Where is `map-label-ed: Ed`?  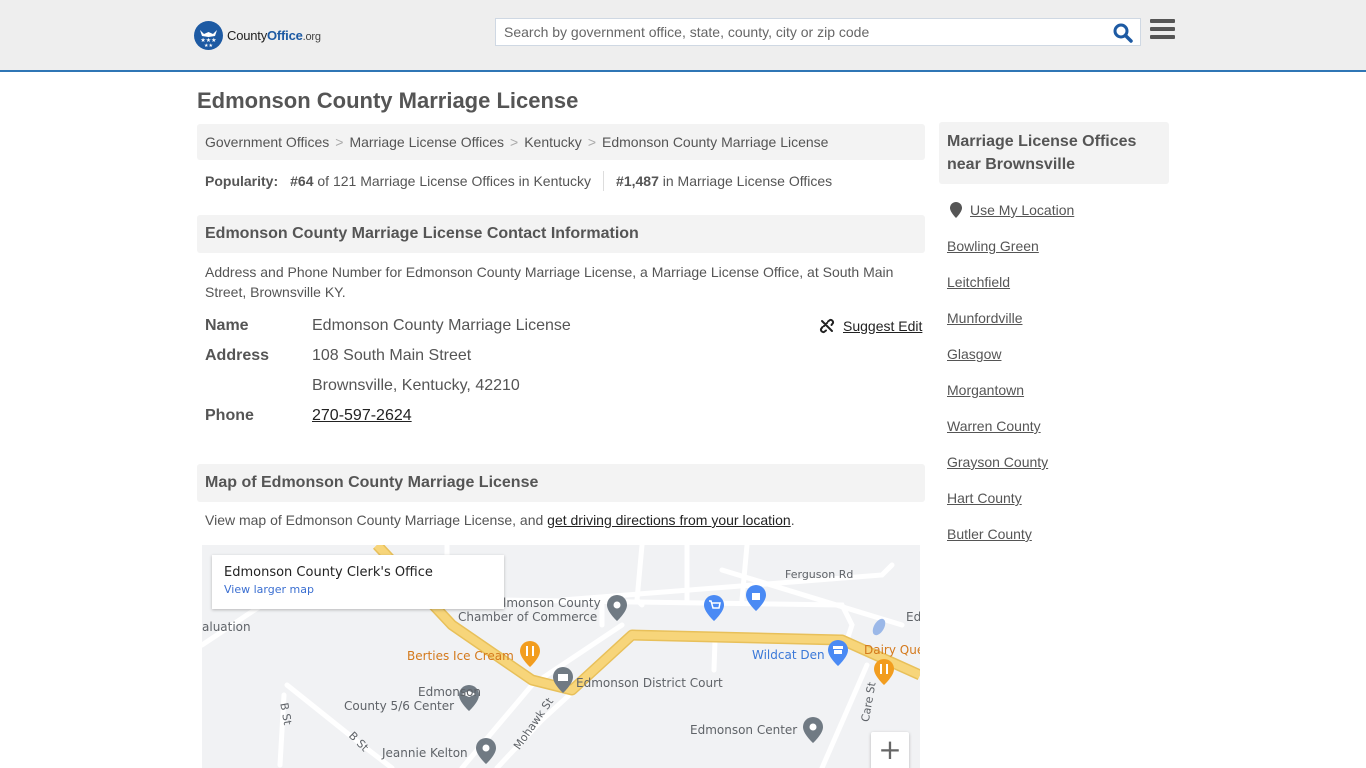 map-label-ed: Ed is located at coordinates (913, 617).